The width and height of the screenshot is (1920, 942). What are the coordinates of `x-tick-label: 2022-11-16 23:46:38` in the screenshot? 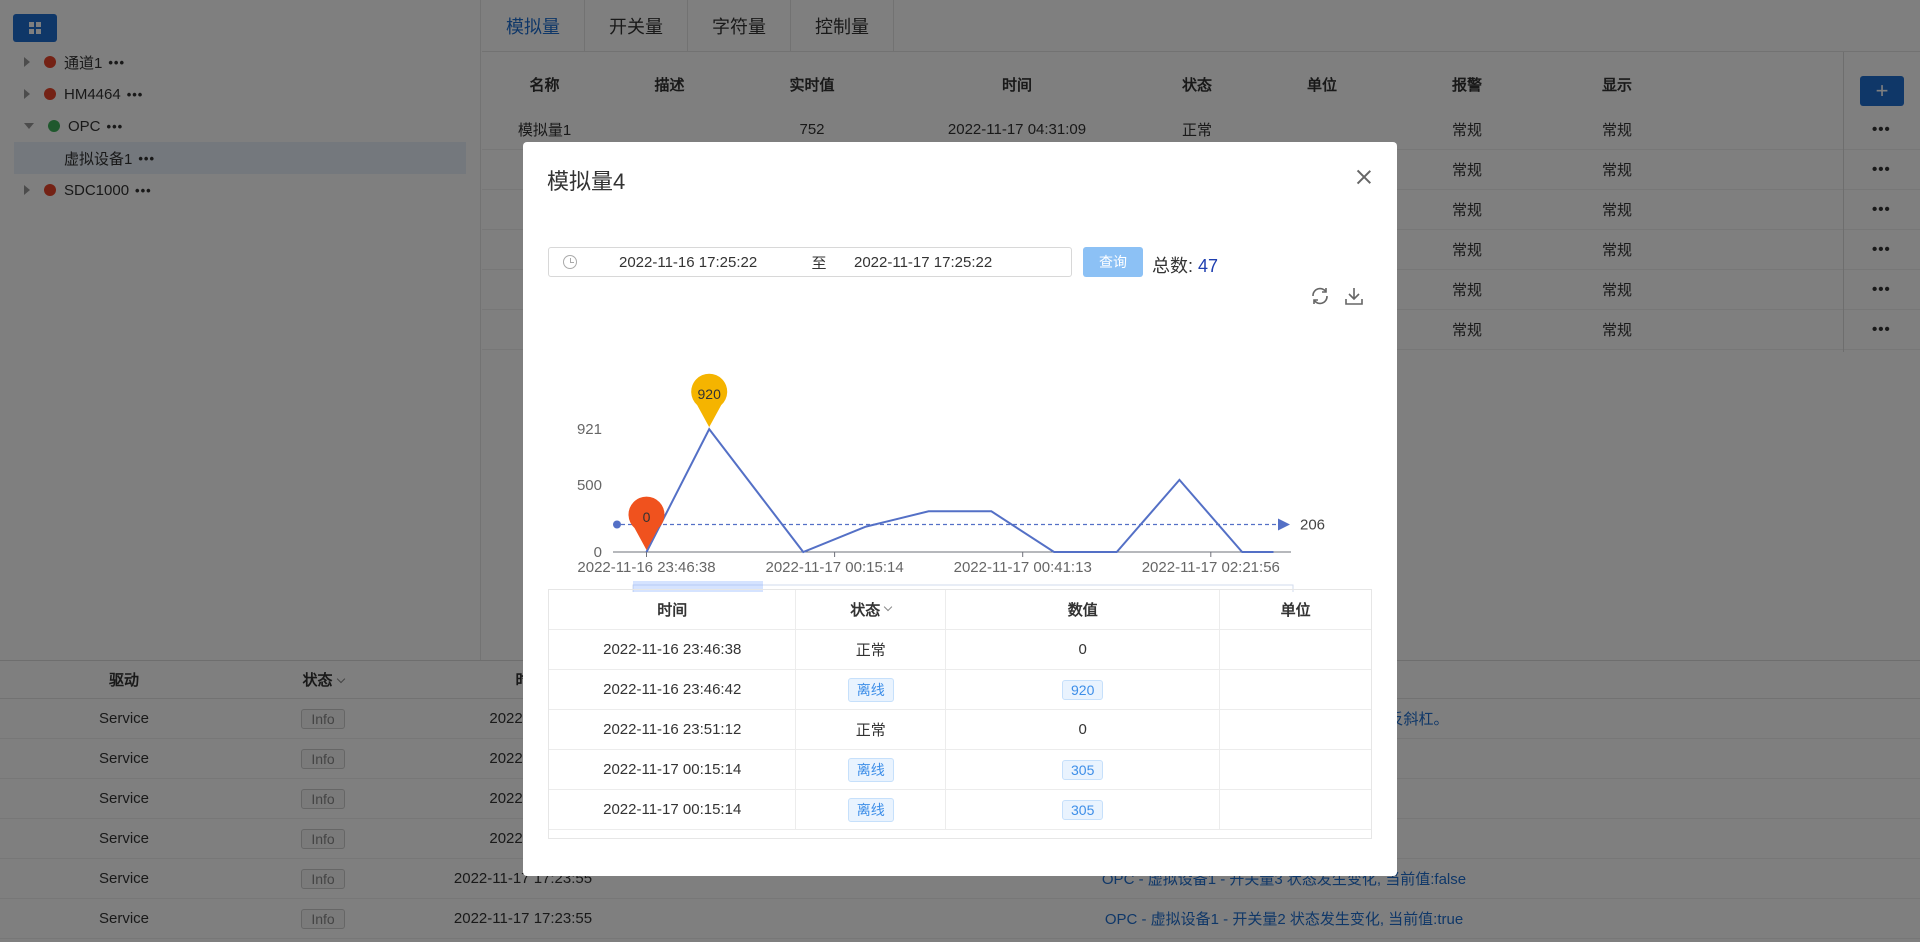 It's located at (646, 567).